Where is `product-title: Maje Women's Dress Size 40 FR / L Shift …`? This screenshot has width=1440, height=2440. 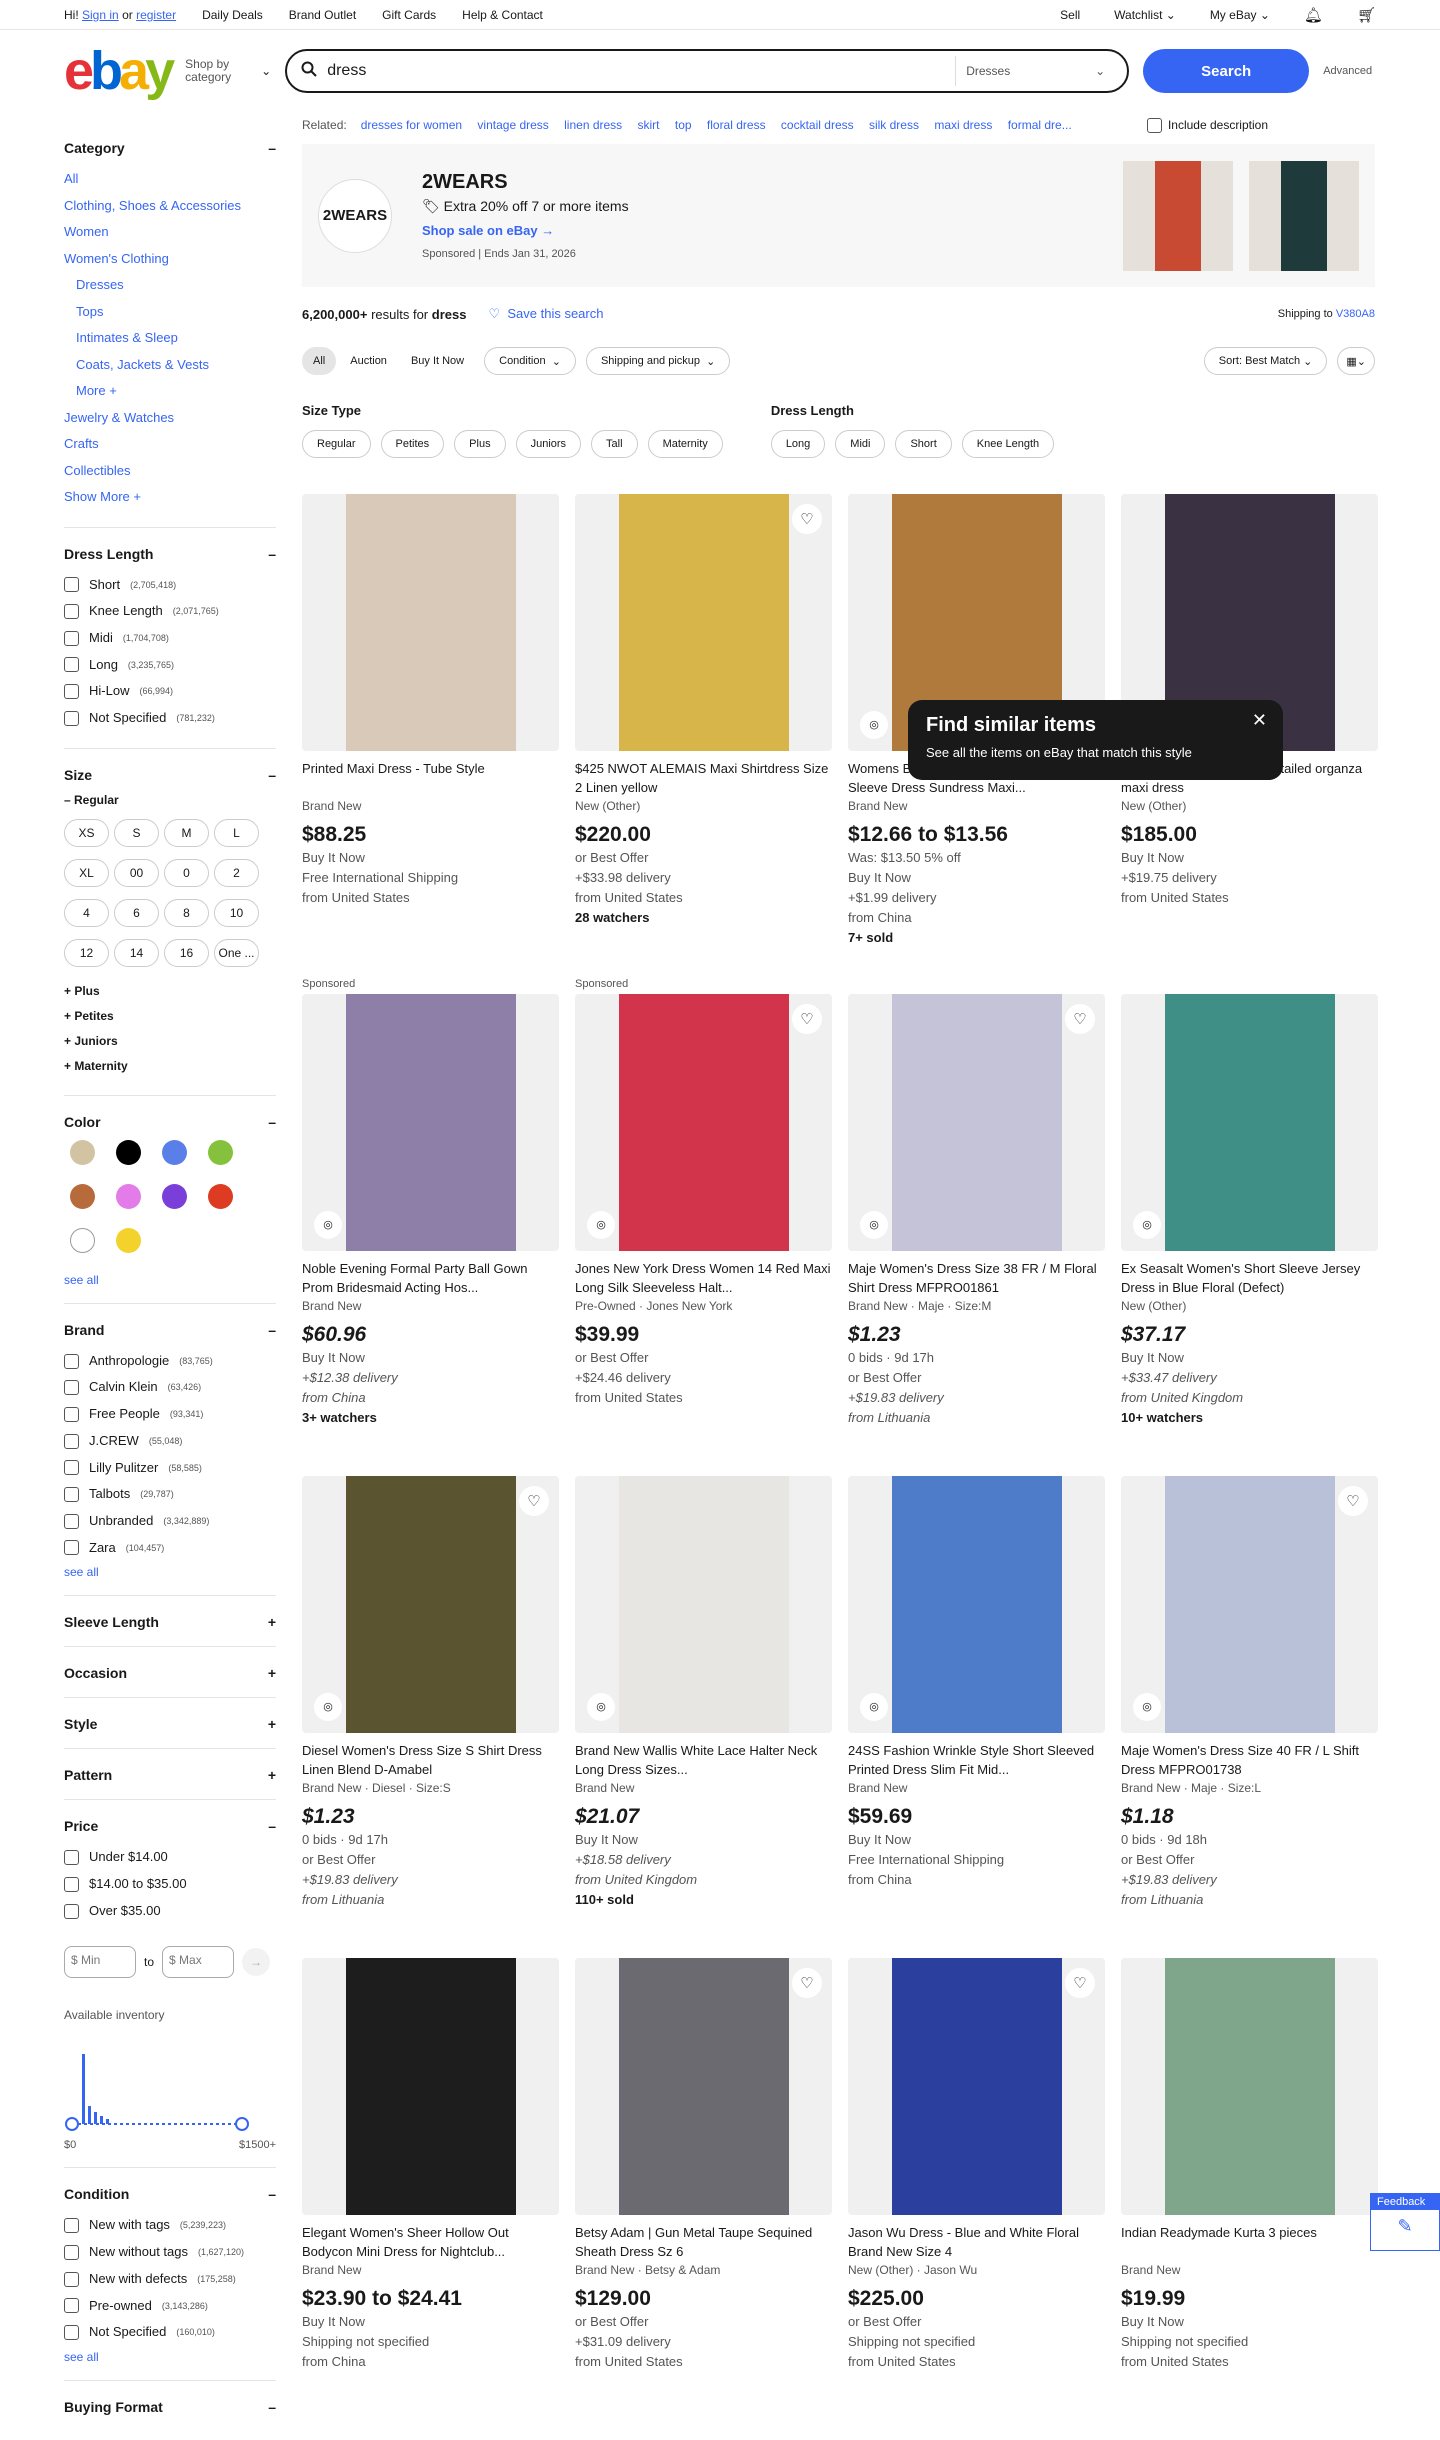
product-title: Maje Women's Dress Size 40 FR / L Shift … is located at coordinates (1249, 1760).